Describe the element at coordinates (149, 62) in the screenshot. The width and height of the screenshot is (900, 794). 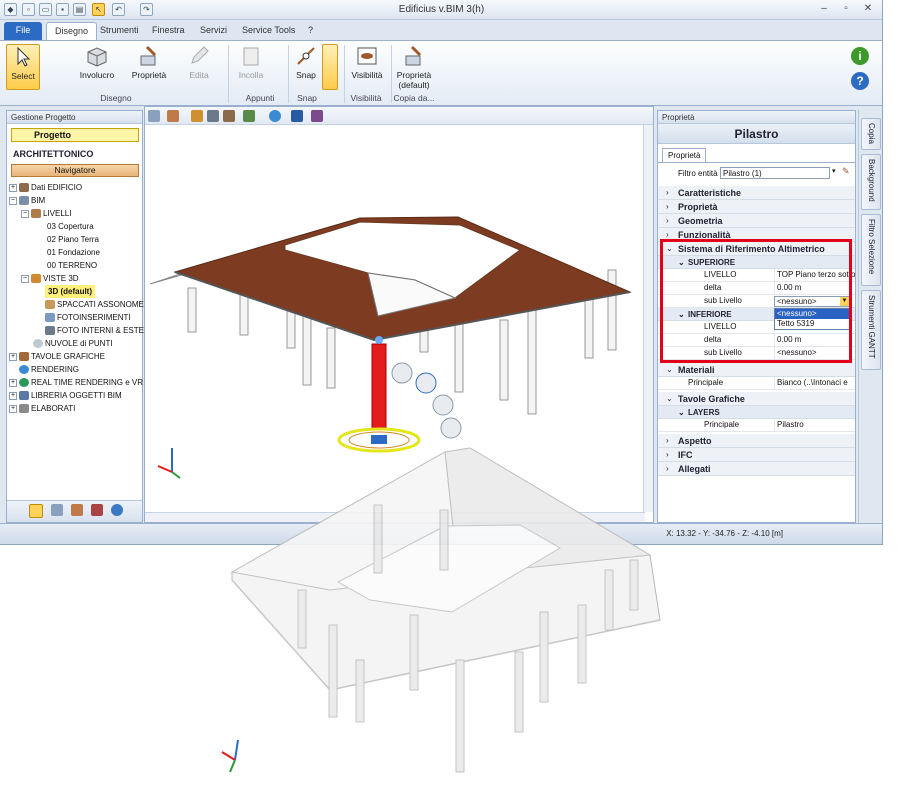
I see `proprieta-button: Proprietà` at that location.